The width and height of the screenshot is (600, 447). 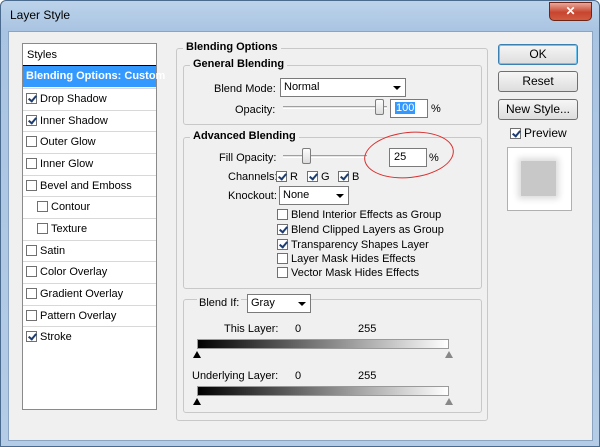 What do you see at coordinates (245, 89) in the screenshot?
I see `blend-mode-label: Blend Mode:` at bounding box center [245, 89].